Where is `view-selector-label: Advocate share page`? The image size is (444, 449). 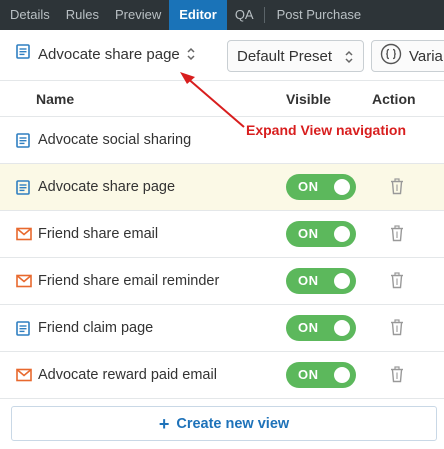 view-selector-label: Advocate share page is located at coordinates (109, 54).